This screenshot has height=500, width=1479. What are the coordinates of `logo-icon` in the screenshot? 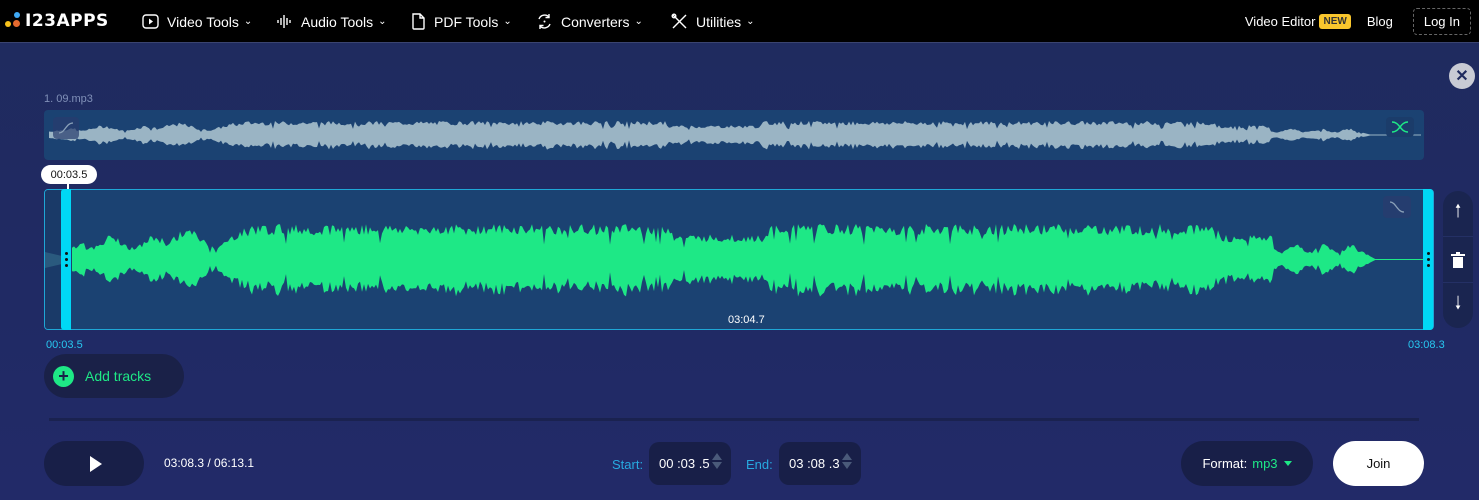 It's located at (14, 21).